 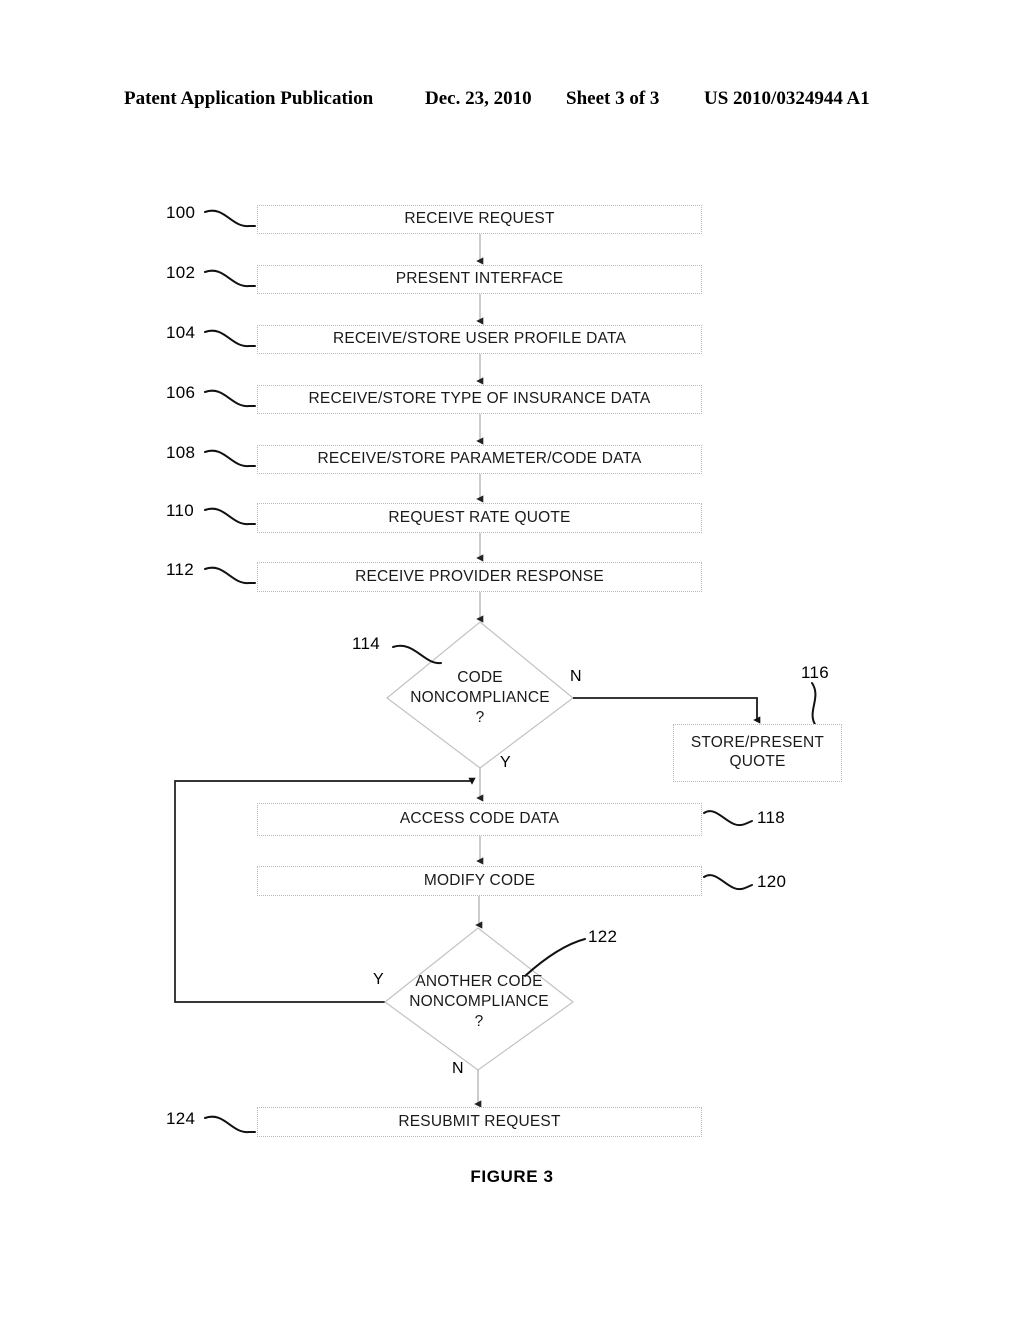 I want to click on reference-numeral-112: 112, so click(x=180, y=569).